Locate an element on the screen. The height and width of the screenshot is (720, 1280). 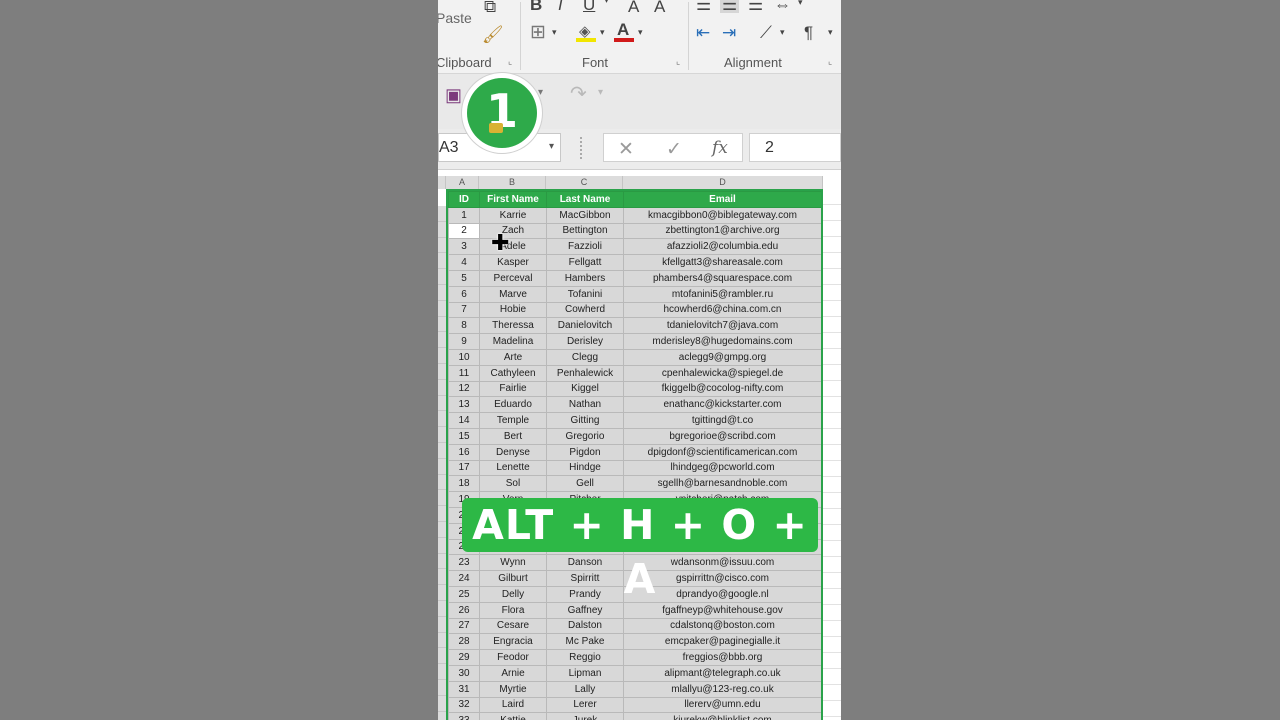
enter-icon: ✓ is located at coordinates (674, 149).